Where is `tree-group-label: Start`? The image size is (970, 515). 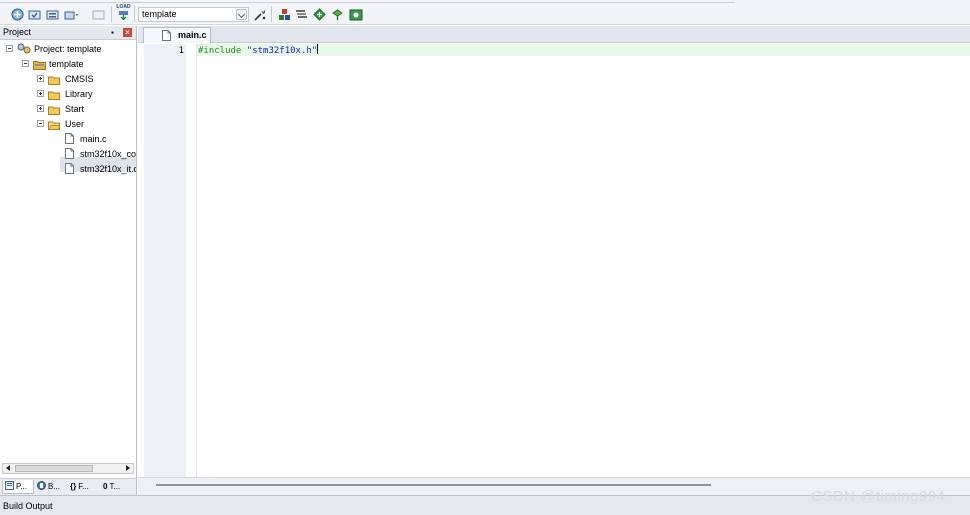
tree-group-label: Start is located at coordinates (75, 109).